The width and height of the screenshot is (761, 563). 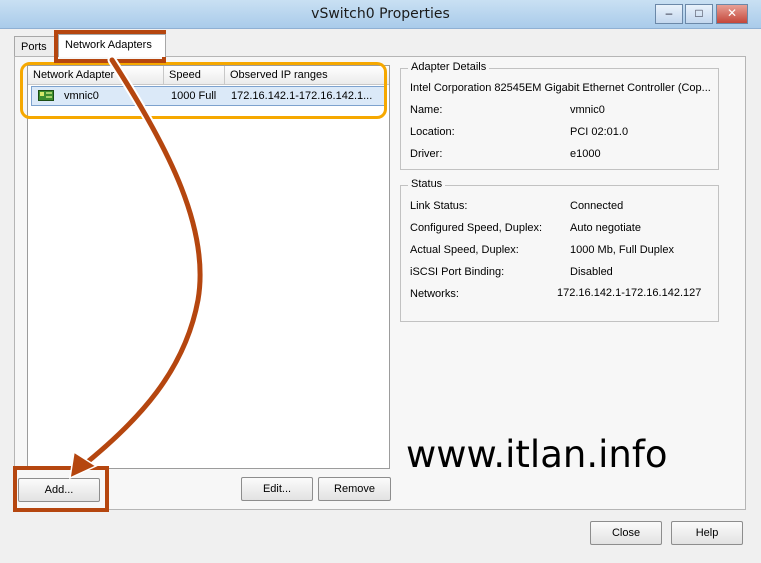 I want to click on watermark: www.itlan.info, so click(x=537, y=454).